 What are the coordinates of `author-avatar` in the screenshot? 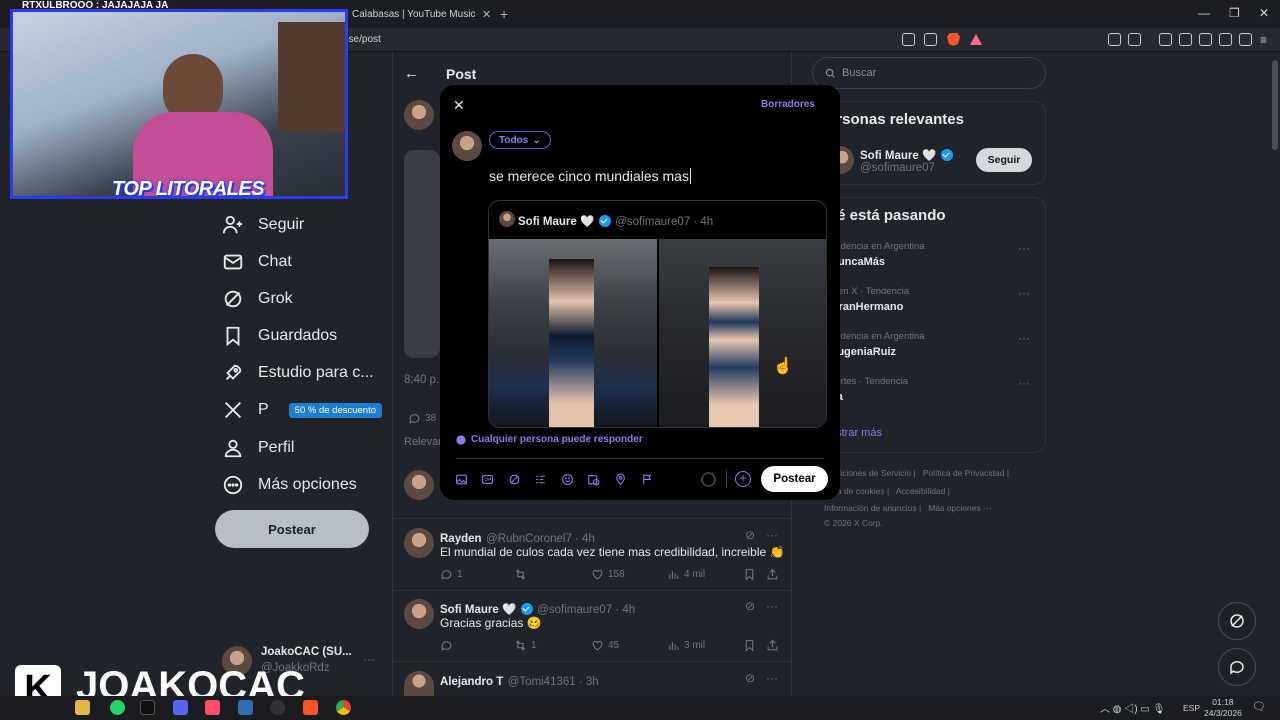 It's located at (419, 115).